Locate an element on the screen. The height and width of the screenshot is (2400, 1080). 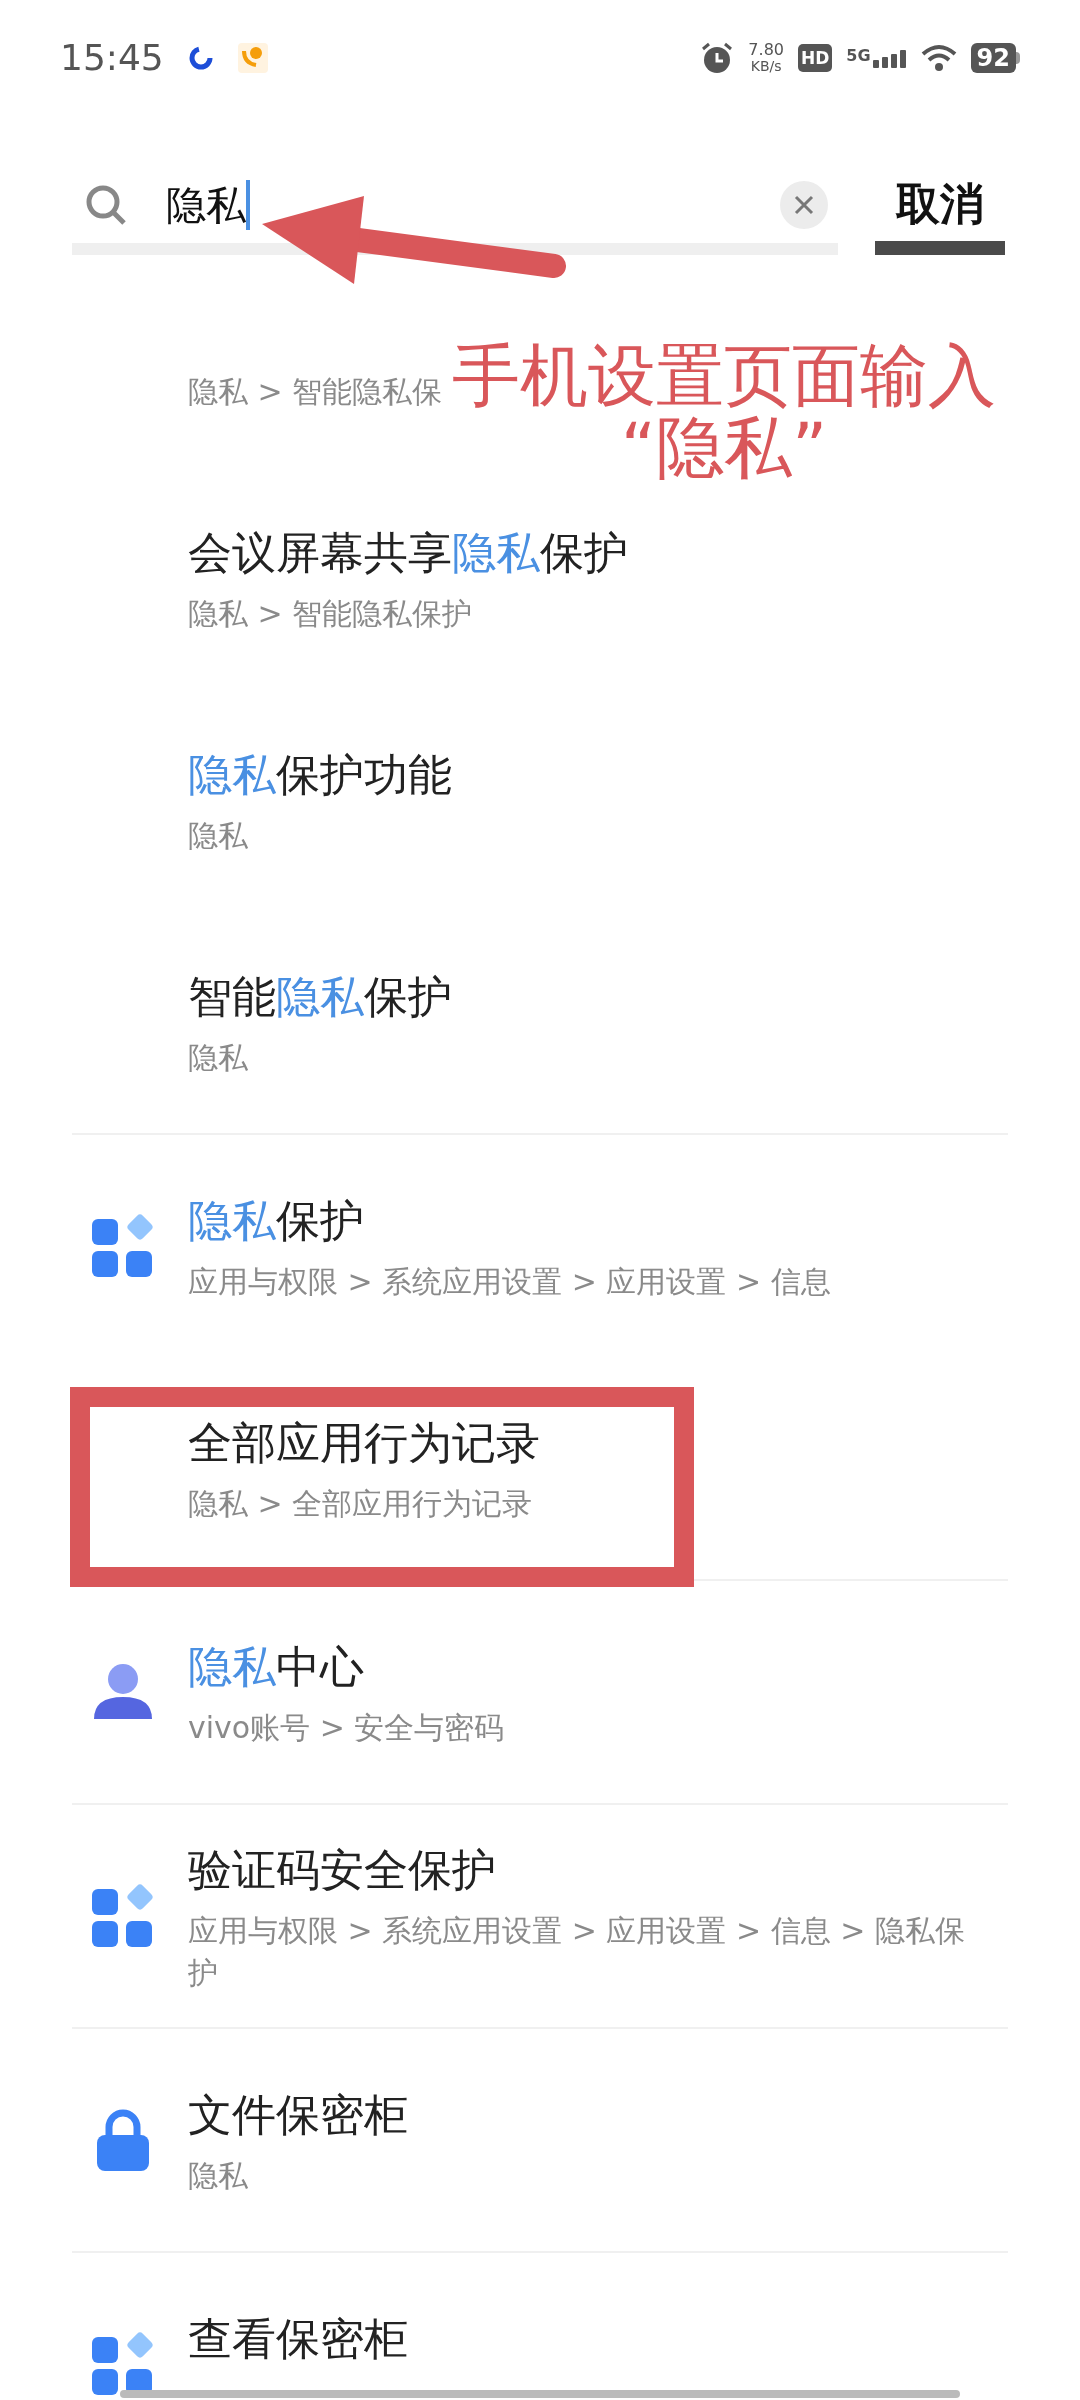
search-icon is located at coordinates (106, 205).